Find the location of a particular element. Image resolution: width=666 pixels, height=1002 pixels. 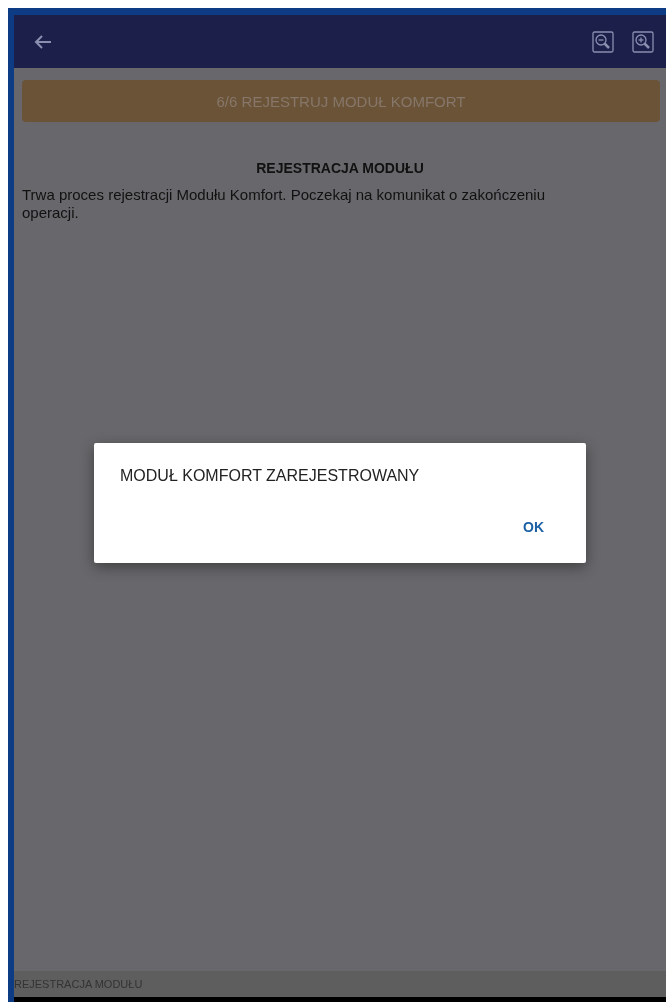

back-button is located at coordinates (43, 41).